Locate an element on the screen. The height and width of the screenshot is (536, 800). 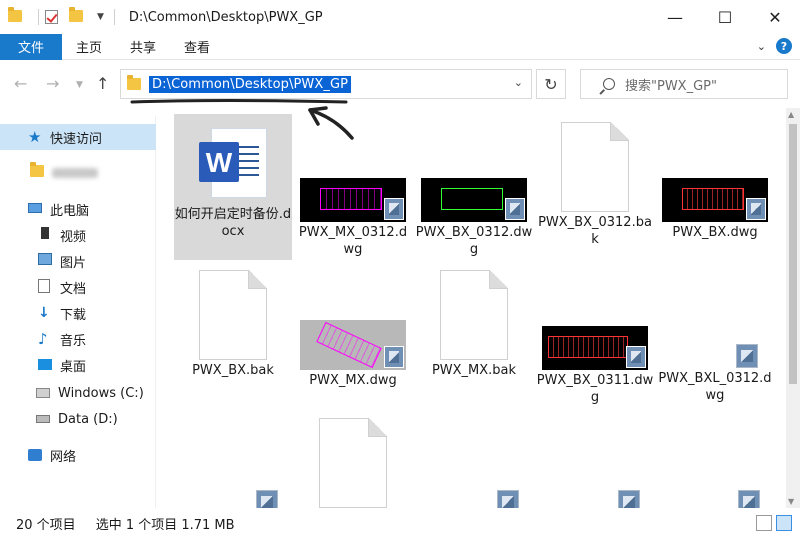
sidebar-item-user is located at coordinates (78, 173).